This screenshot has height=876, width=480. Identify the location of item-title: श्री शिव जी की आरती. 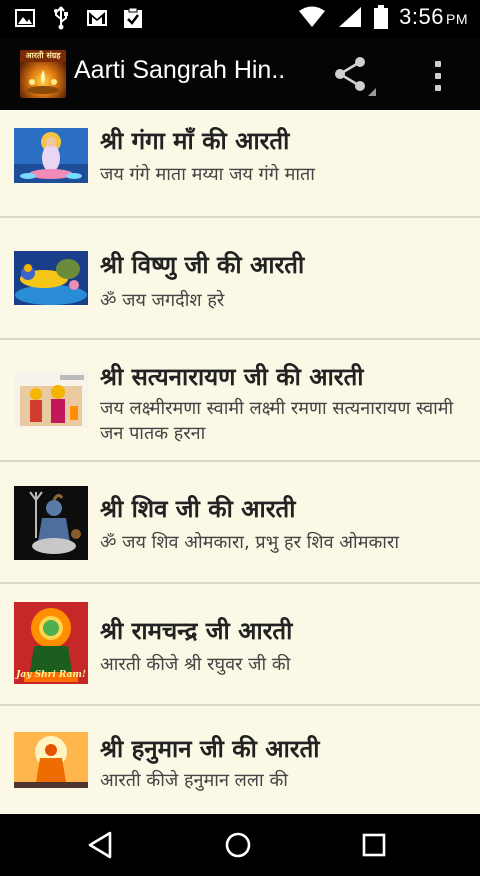
(198, 509).